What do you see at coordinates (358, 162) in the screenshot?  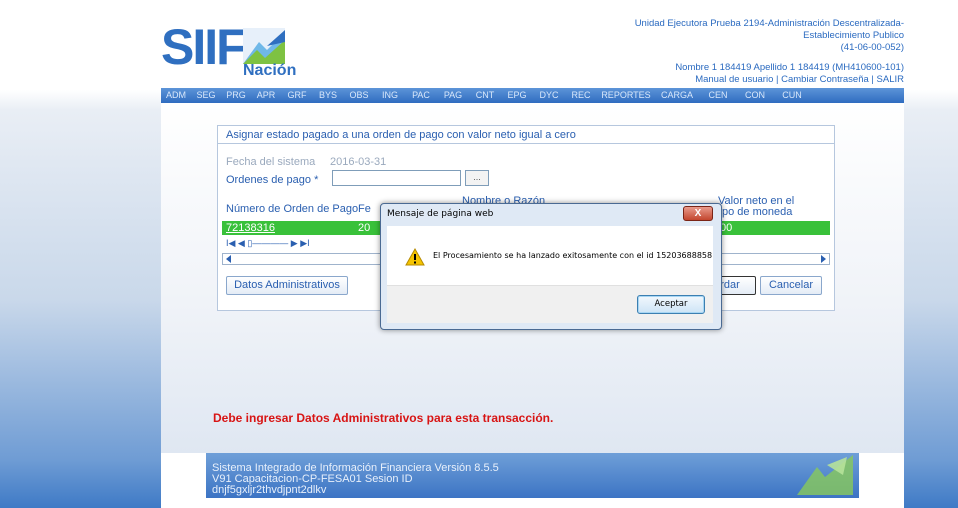 I see `system-date-value: 2016-03-31` at bounding box center [358, 162].